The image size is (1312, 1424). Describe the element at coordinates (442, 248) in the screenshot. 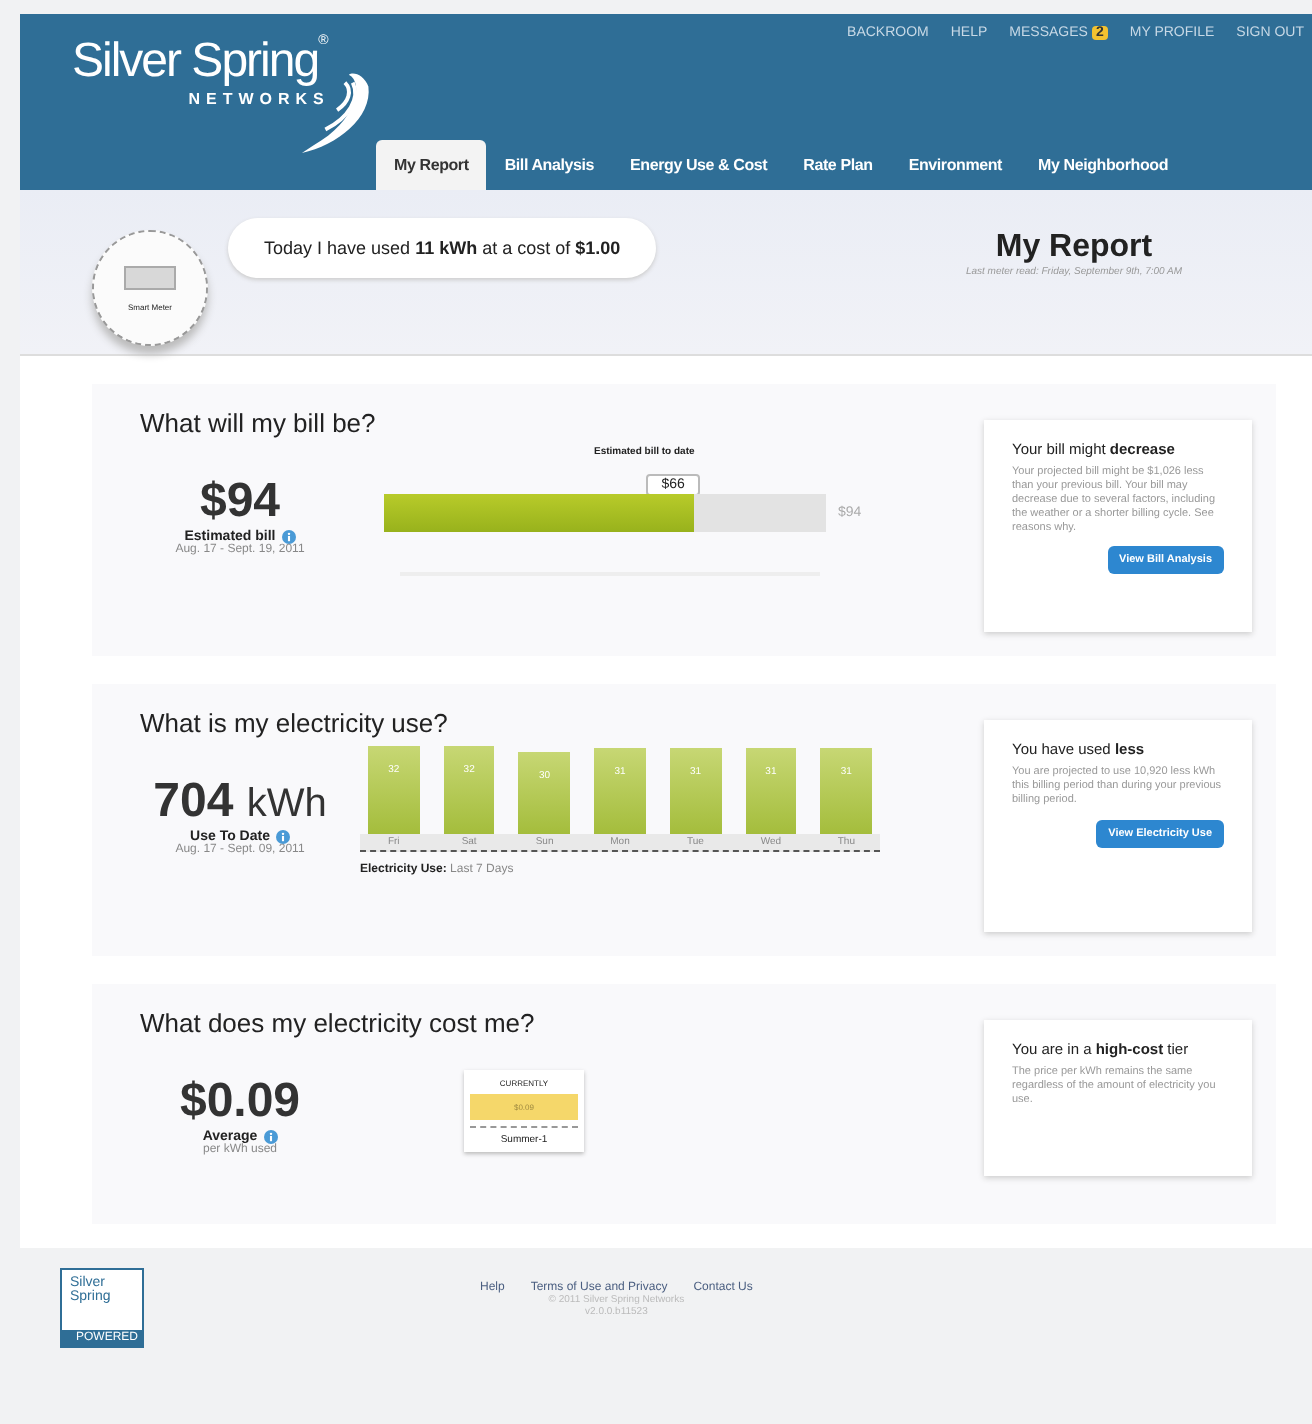

I see `usage-message: Today I have used 11 kWh at a cost of $1.00` at that location.